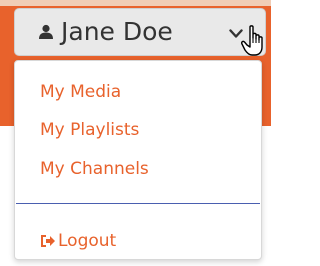  Describe the element at coordinates (117, 31) in the screenshot. I see `user-name: Jane Doe` at that location.